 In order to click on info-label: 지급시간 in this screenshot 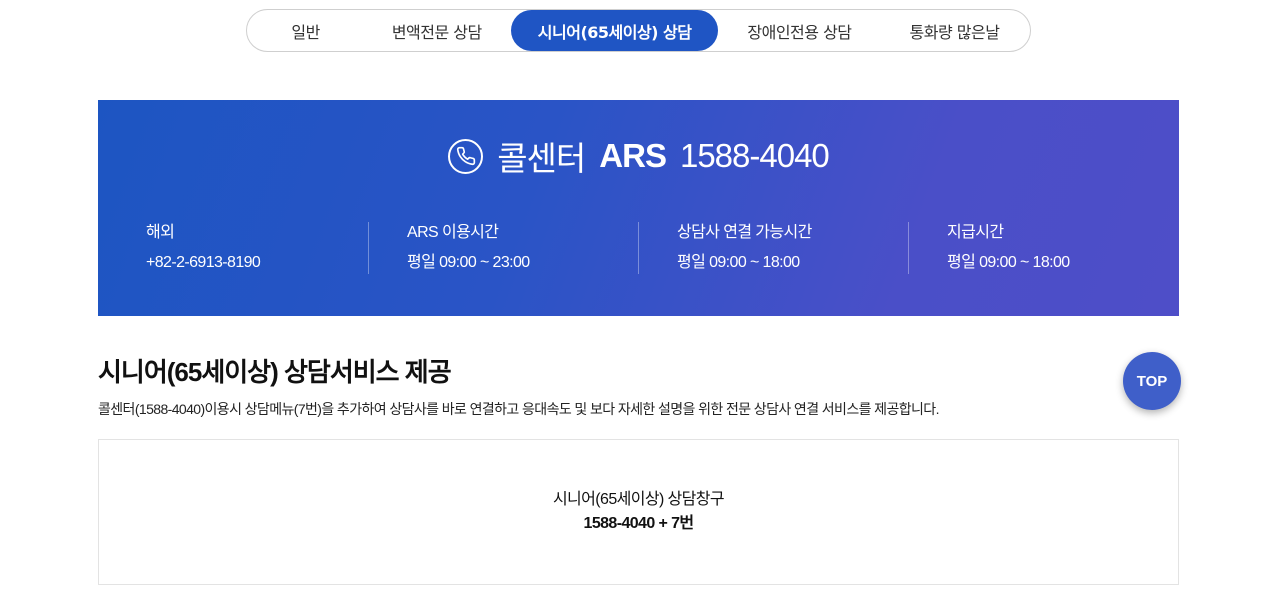, I will do `click(975, 232)`.